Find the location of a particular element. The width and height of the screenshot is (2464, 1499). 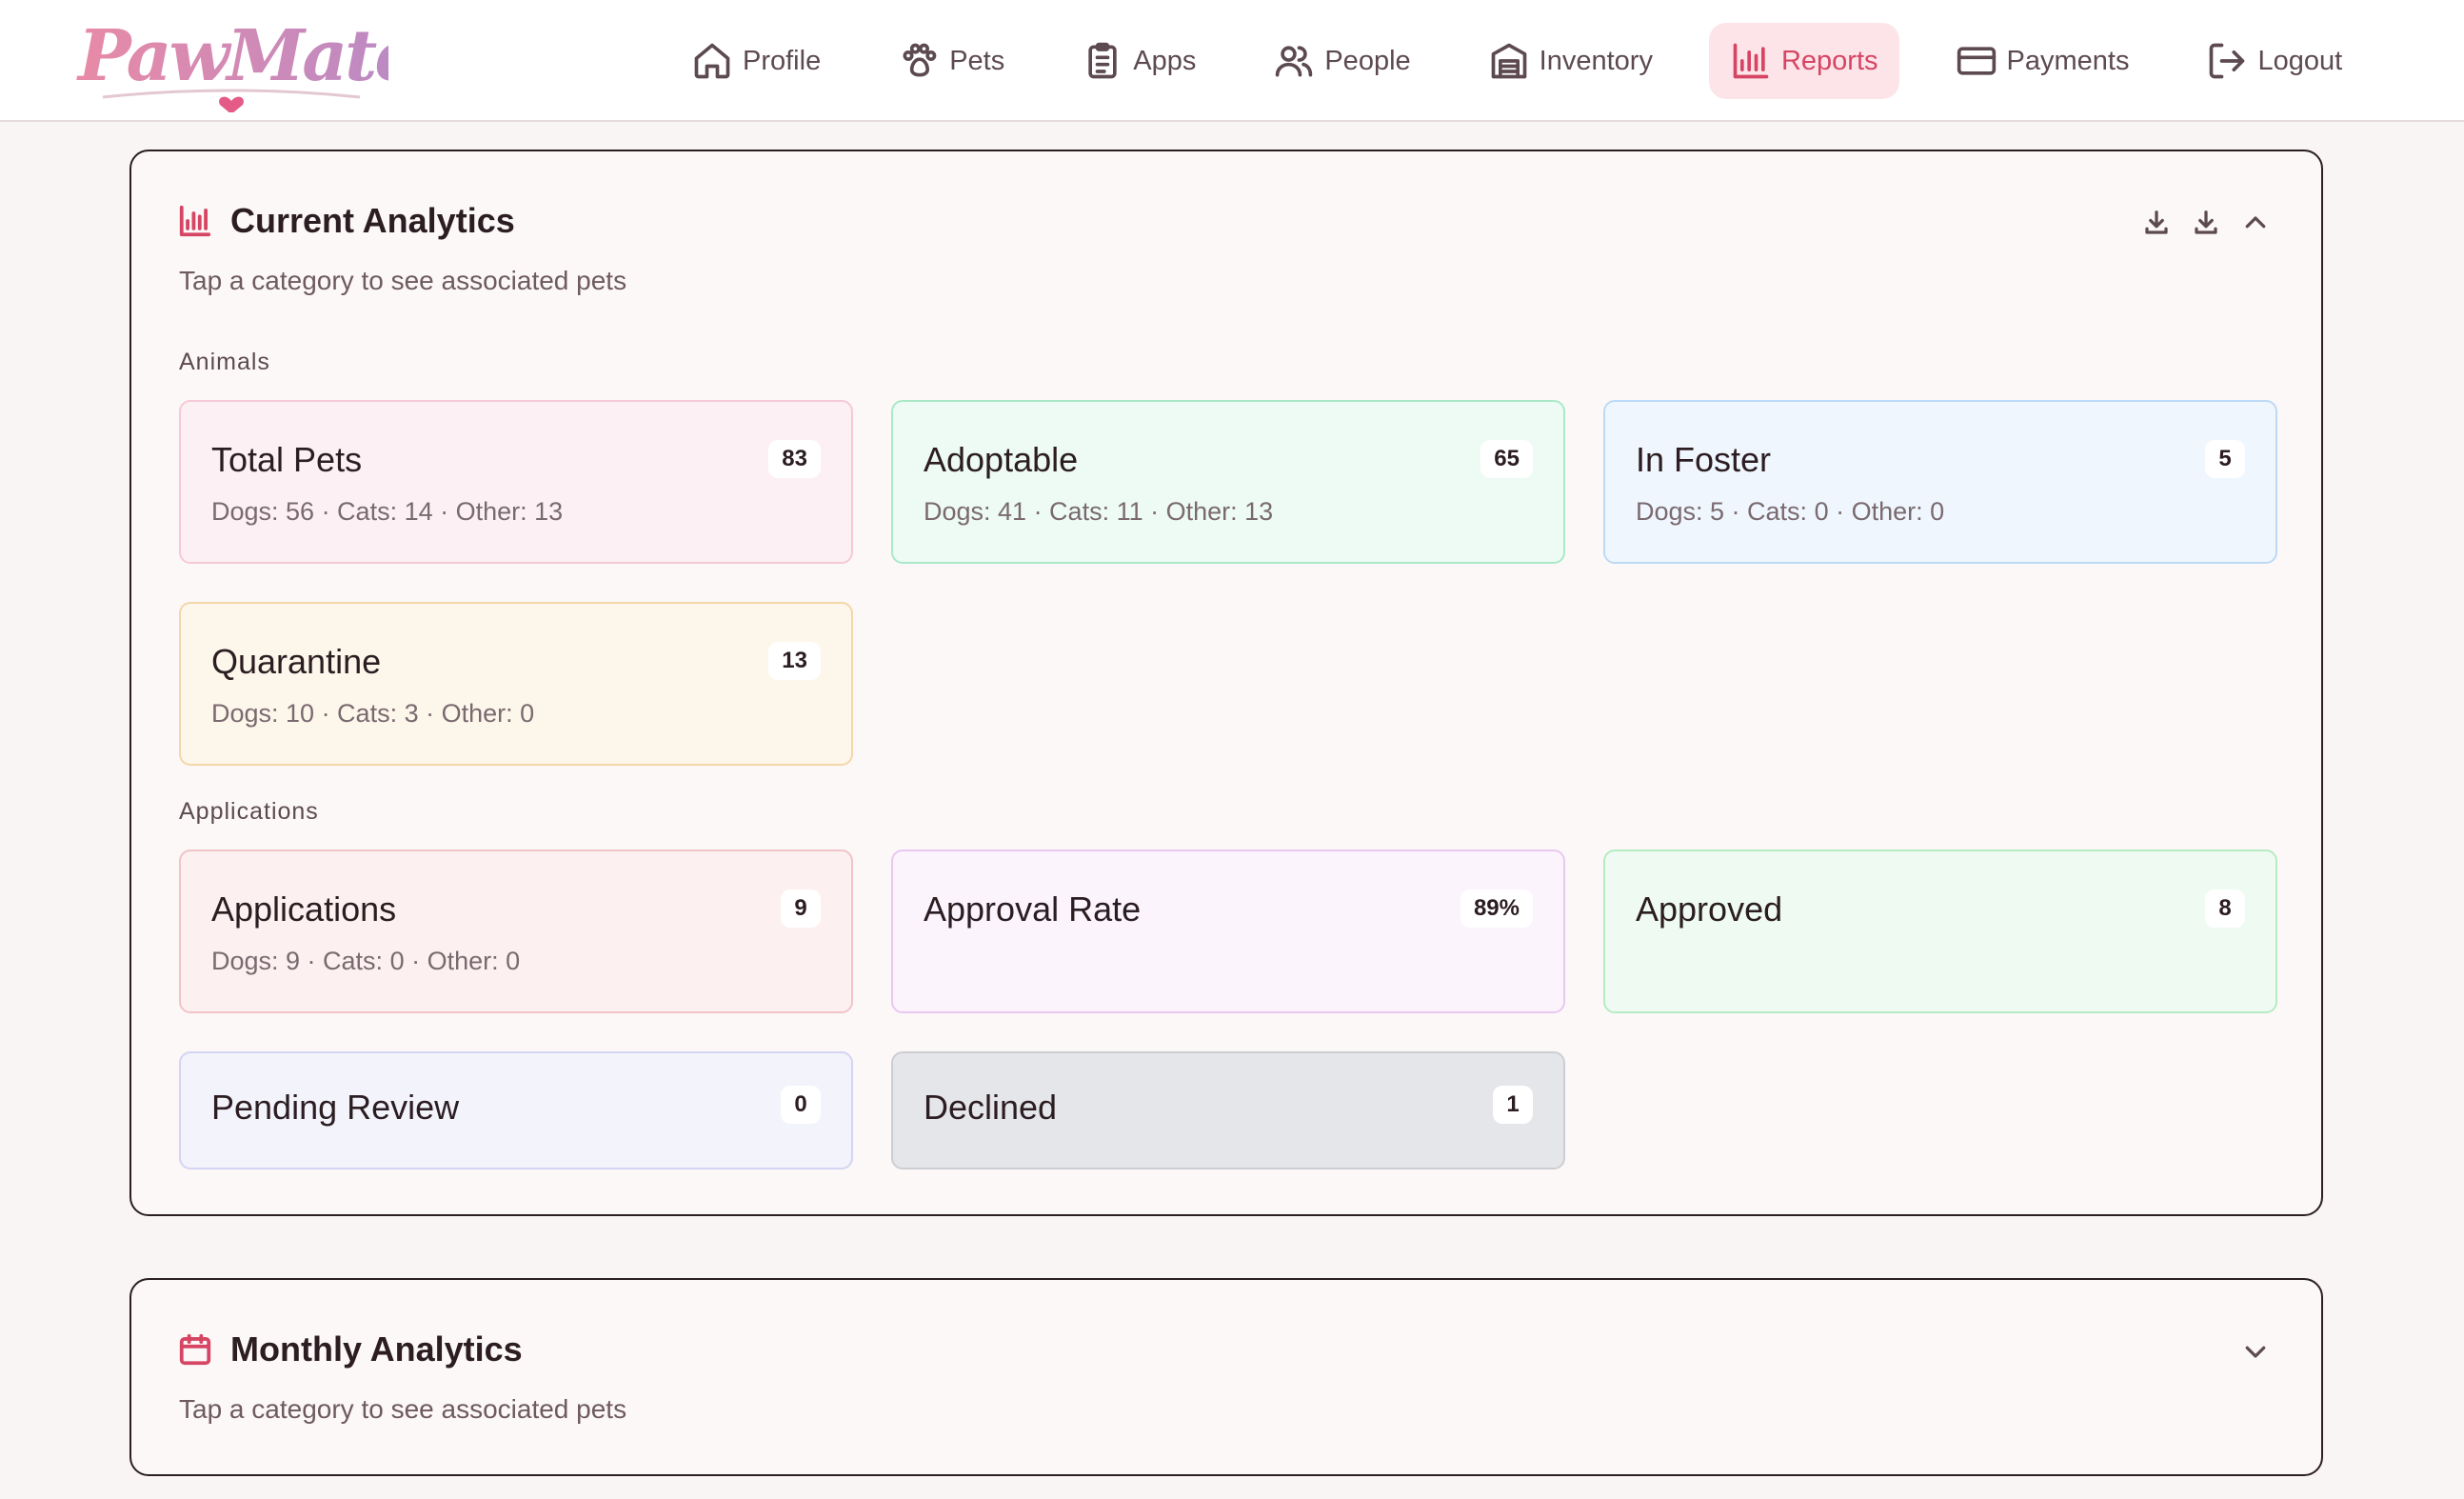

card-title: Total Pets is located at coordinates (287, 459).